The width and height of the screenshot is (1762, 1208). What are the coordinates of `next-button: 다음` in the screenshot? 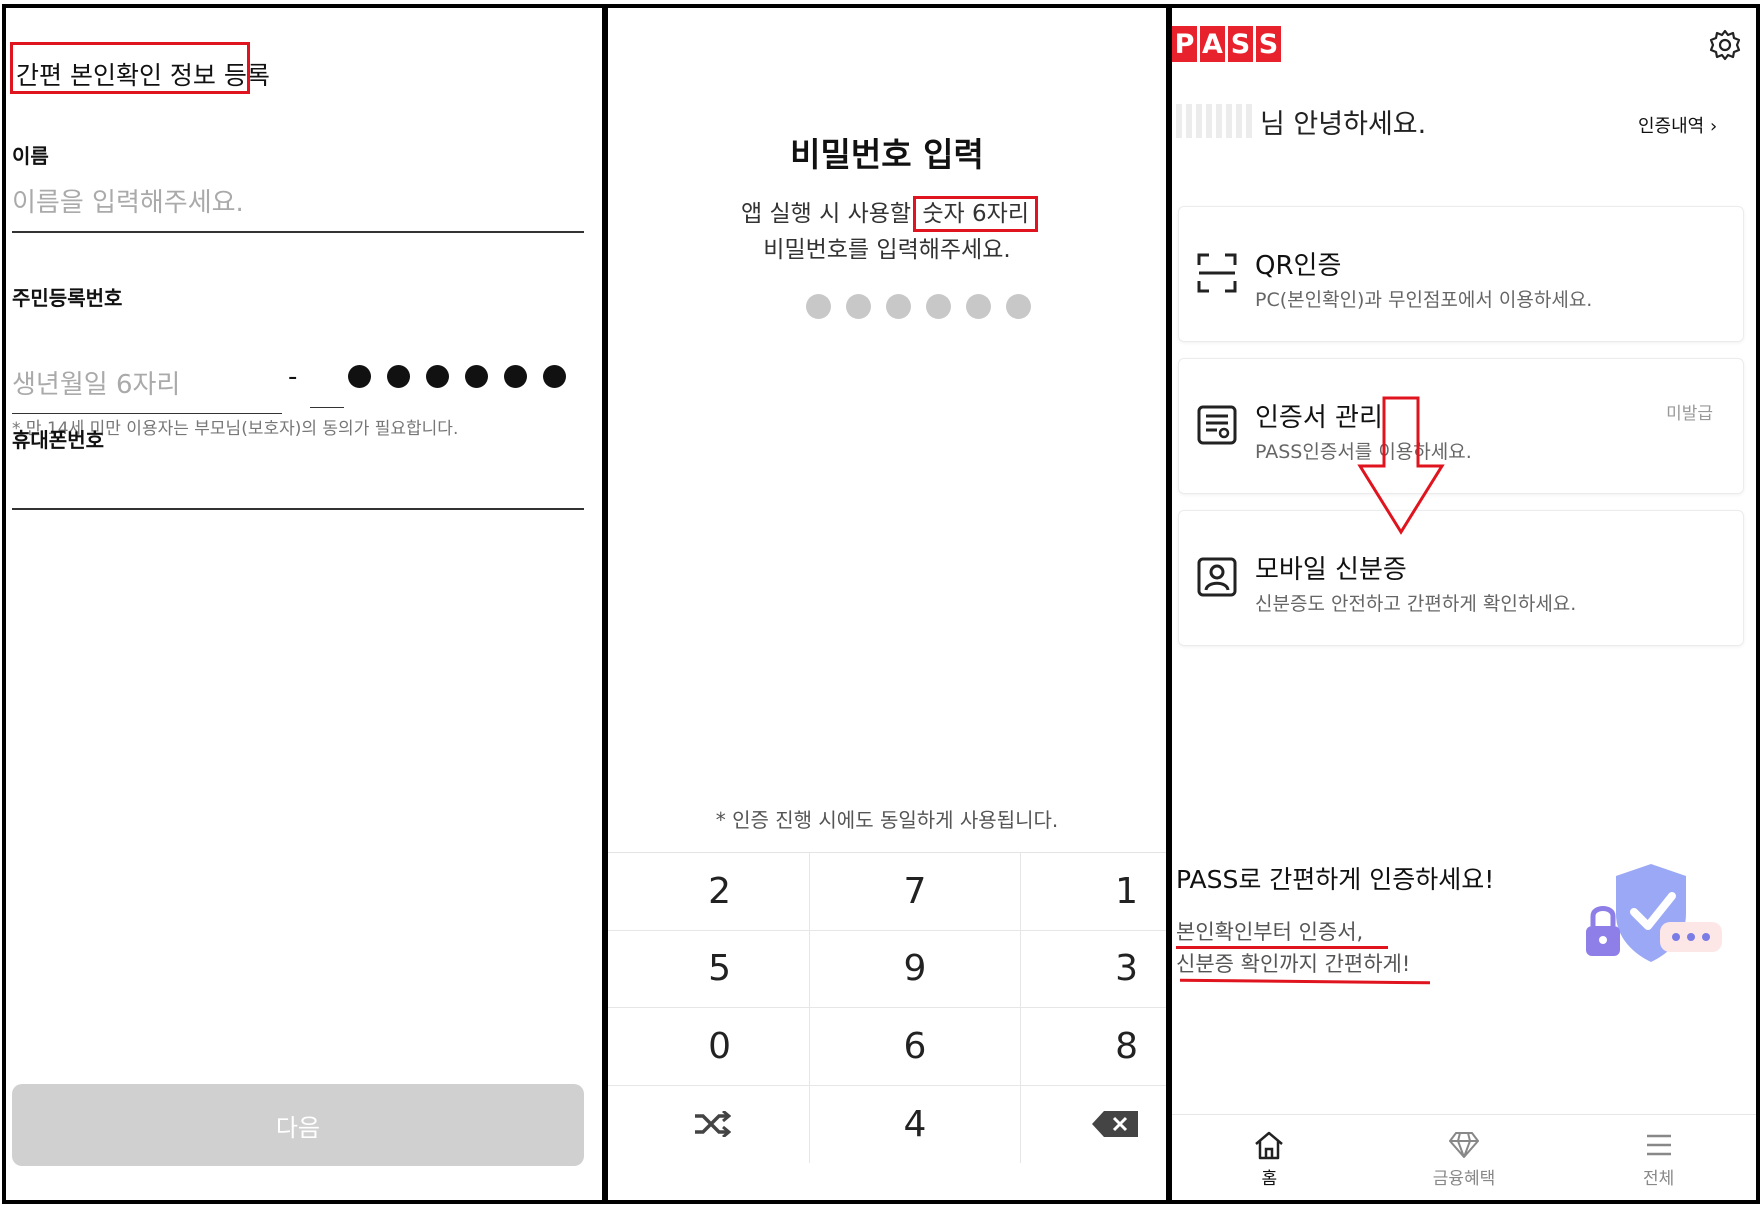 It's located at (298, 1125).